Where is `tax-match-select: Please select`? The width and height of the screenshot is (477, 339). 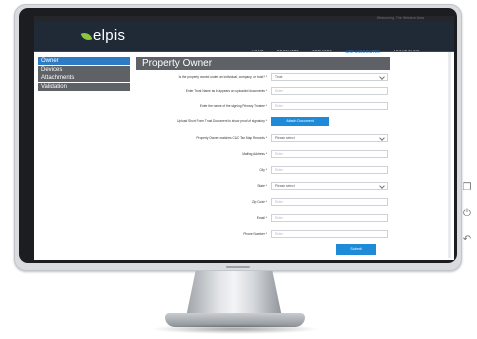
tax-match-select: Please select is located at coordinates (329, 138).